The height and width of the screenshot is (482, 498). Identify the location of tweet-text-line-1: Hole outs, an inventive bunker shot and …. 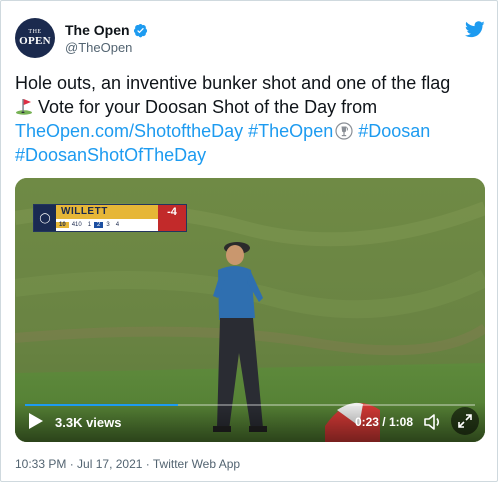
(233, 83).